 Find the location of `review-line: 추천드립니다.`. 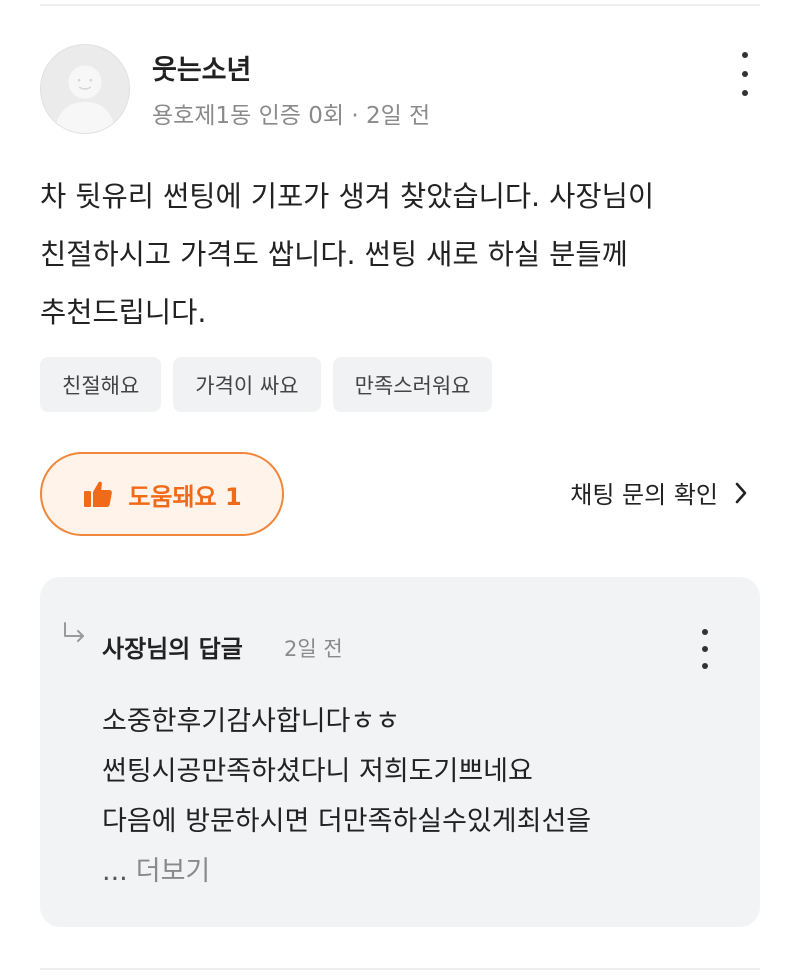

review-line: 추천드립니다. is located at coordinates (123, 312).